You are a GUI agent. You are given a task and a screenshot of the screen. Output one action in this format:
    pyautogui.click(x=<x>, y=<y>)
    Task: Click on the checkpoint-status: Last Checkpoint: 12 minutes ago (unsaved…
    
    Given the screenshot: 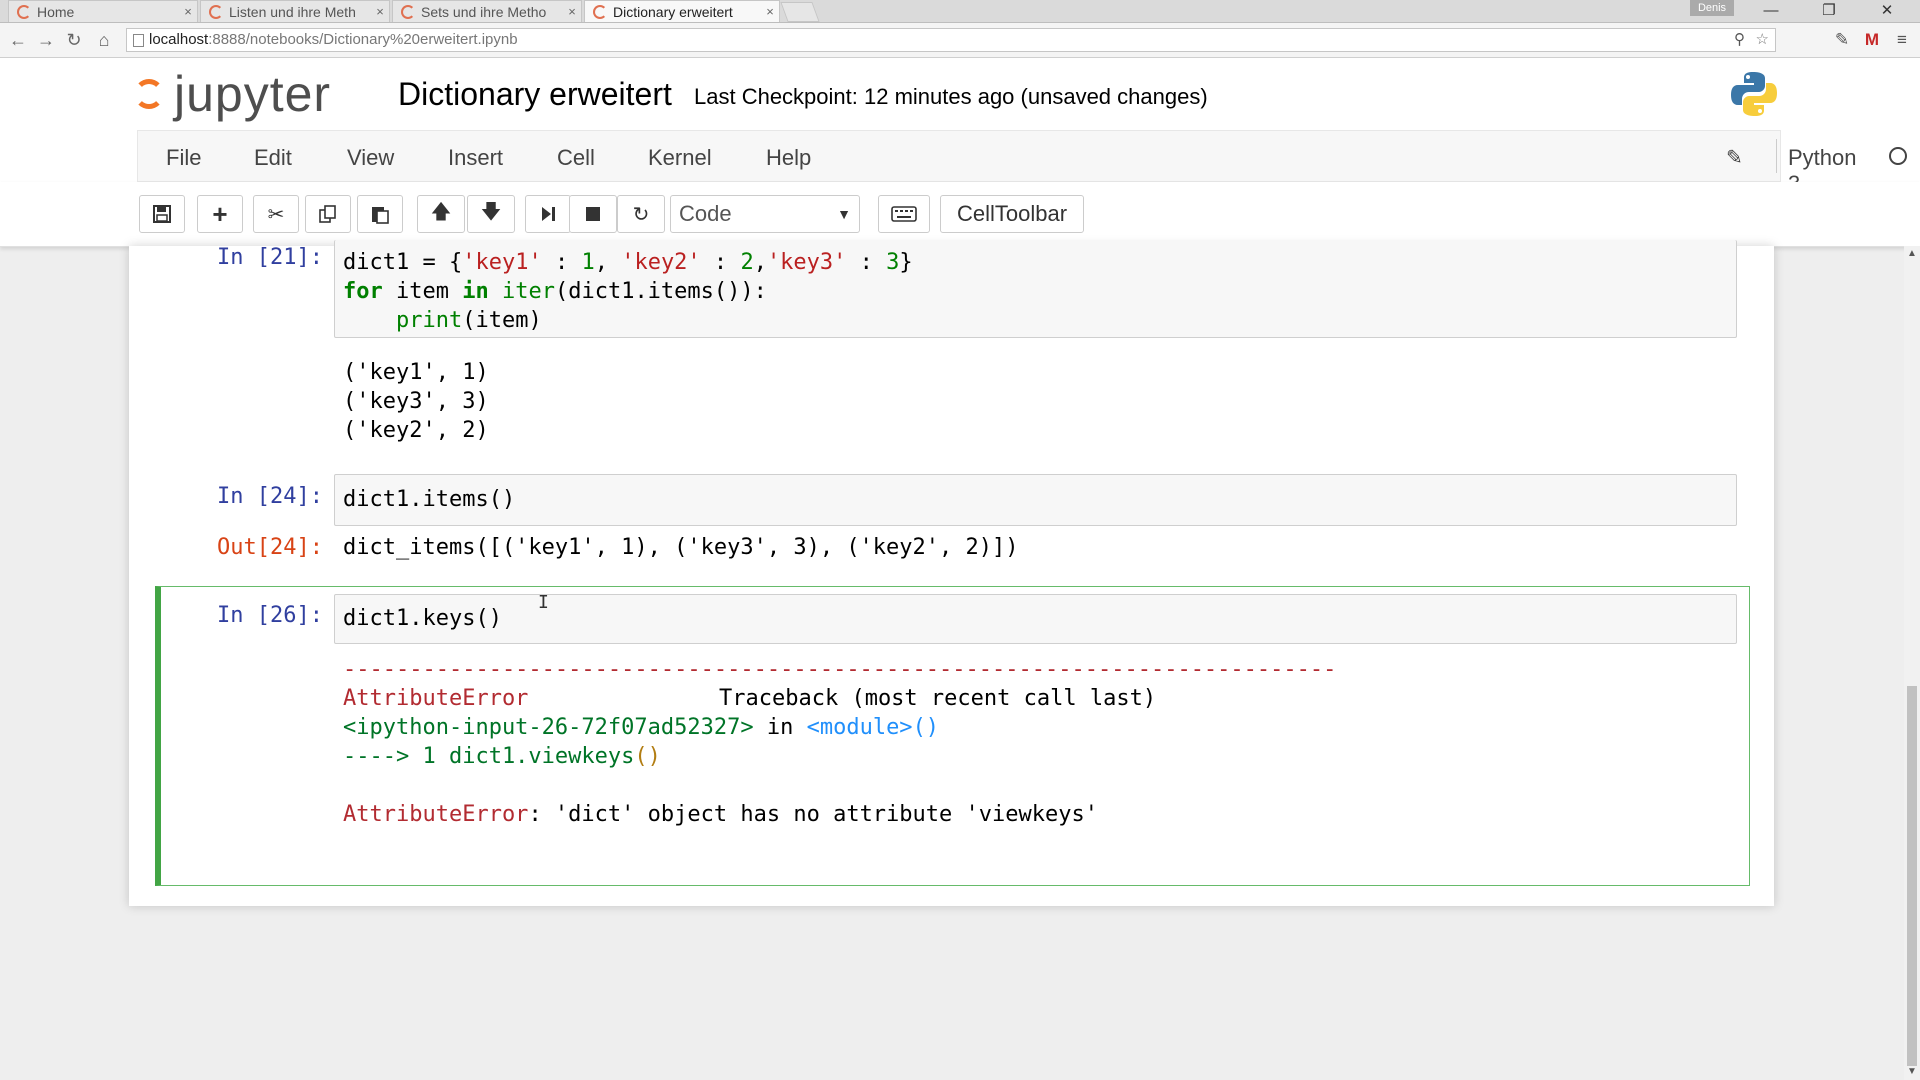 What is the action you would take?
    pyautogui.click(x=951, y=96)
    